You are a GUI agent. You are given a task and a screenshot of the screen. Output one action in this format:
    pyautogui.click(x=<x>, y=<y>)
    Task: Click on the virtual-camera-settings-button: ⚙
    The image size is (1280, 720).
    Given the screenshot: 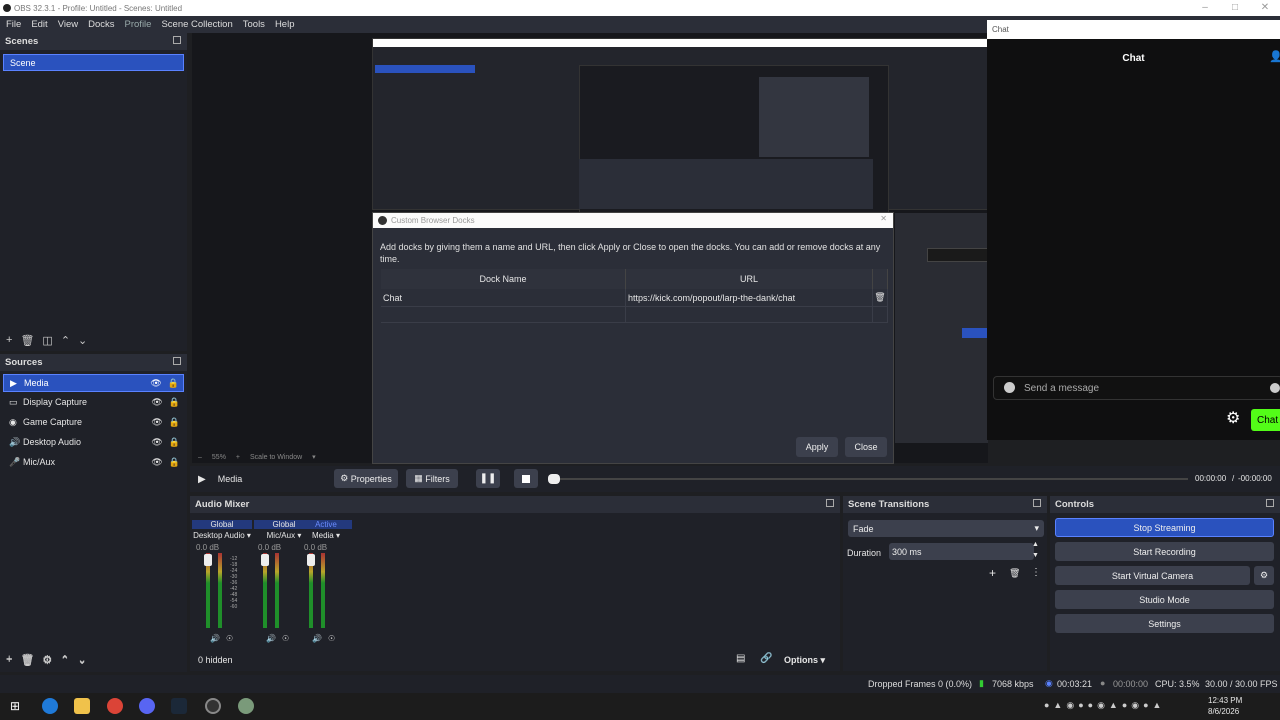 What is the action you would take?
    pyautogui.click(x=1264, y=575)
    